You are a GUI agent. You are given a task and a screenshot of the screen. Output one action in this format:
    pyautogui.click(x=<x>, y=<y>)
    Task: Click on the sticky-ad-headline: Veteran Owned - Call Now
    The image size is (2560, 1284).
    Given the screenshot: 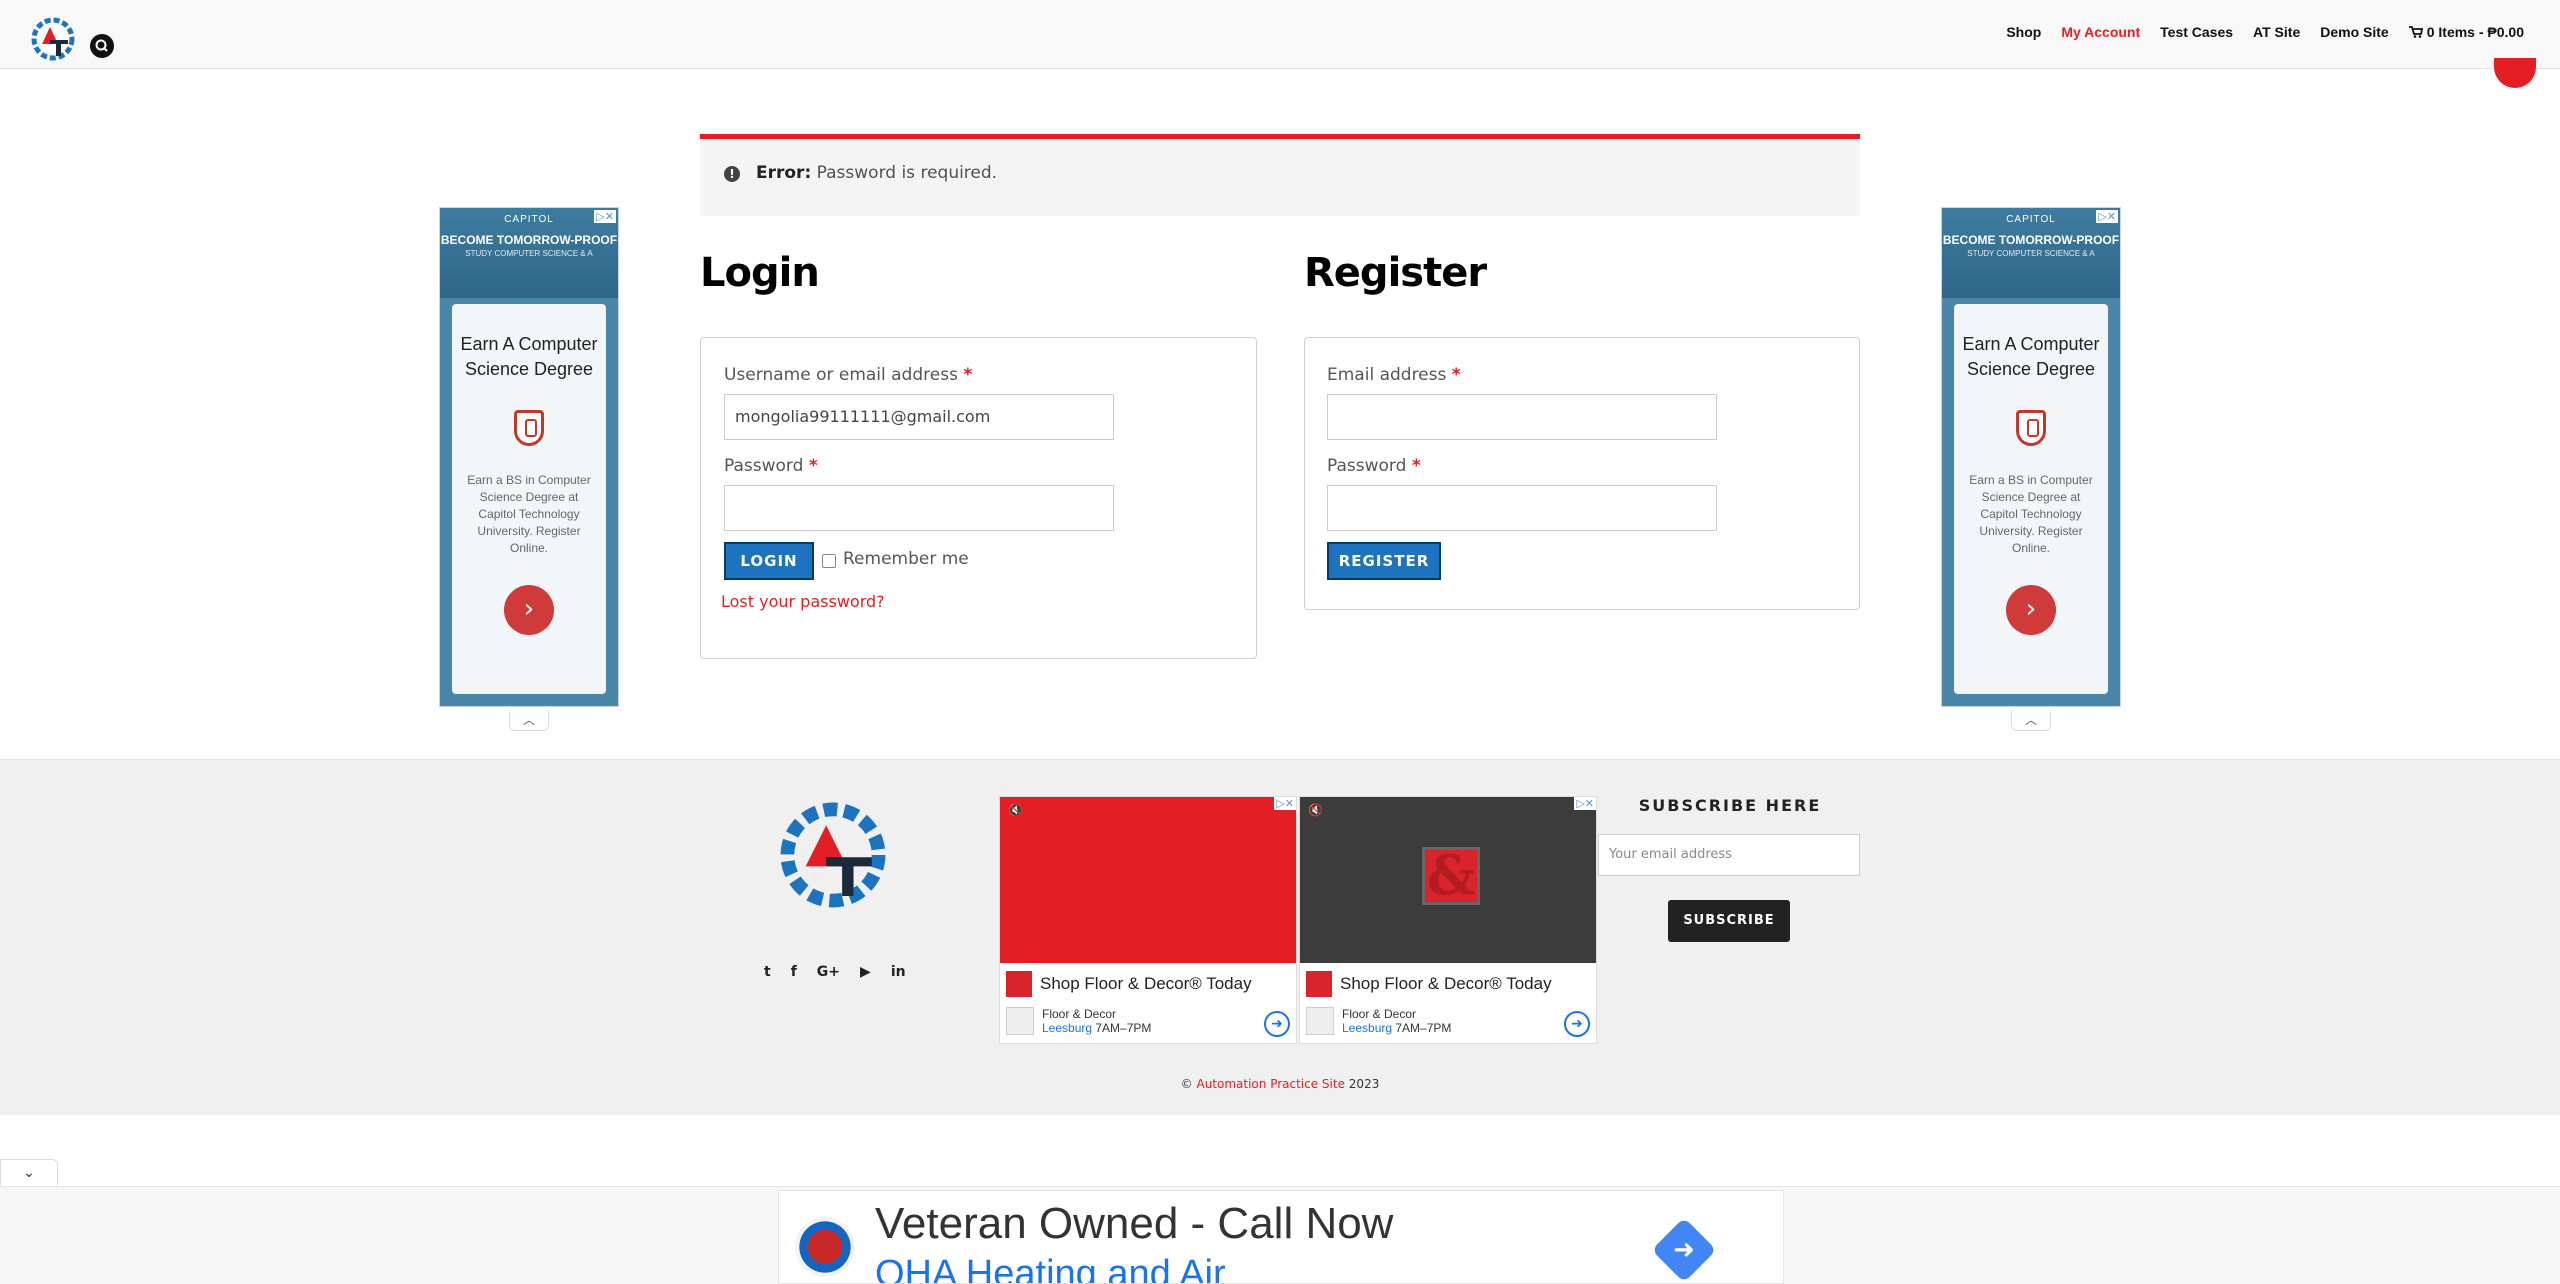 What is the action you would take?
    pyautogui.click(x=1134, y=1223)
    